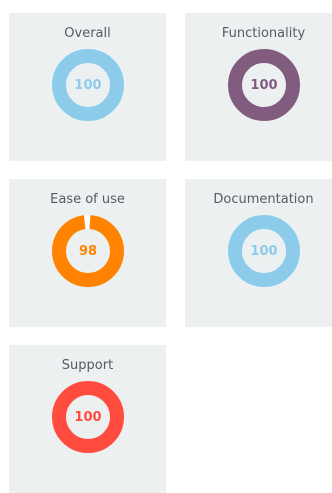 The height and width of the screenshot is (493, 332). Describe the element at coordinates (87, 199) in the screenshot. I see `card-title: Ease of use` at that location.